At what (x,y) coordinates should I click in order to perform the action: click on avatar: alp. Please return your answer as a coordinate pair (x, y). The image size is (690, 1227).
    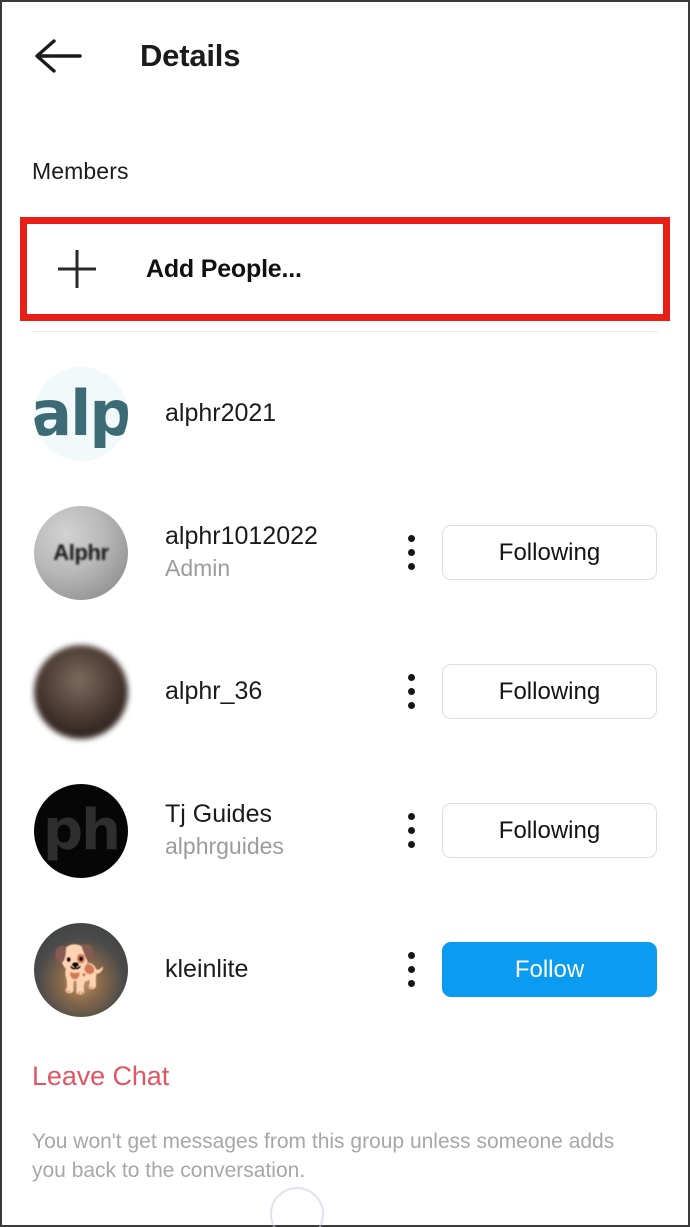
    Looking at the image, I should click on (81, 413).